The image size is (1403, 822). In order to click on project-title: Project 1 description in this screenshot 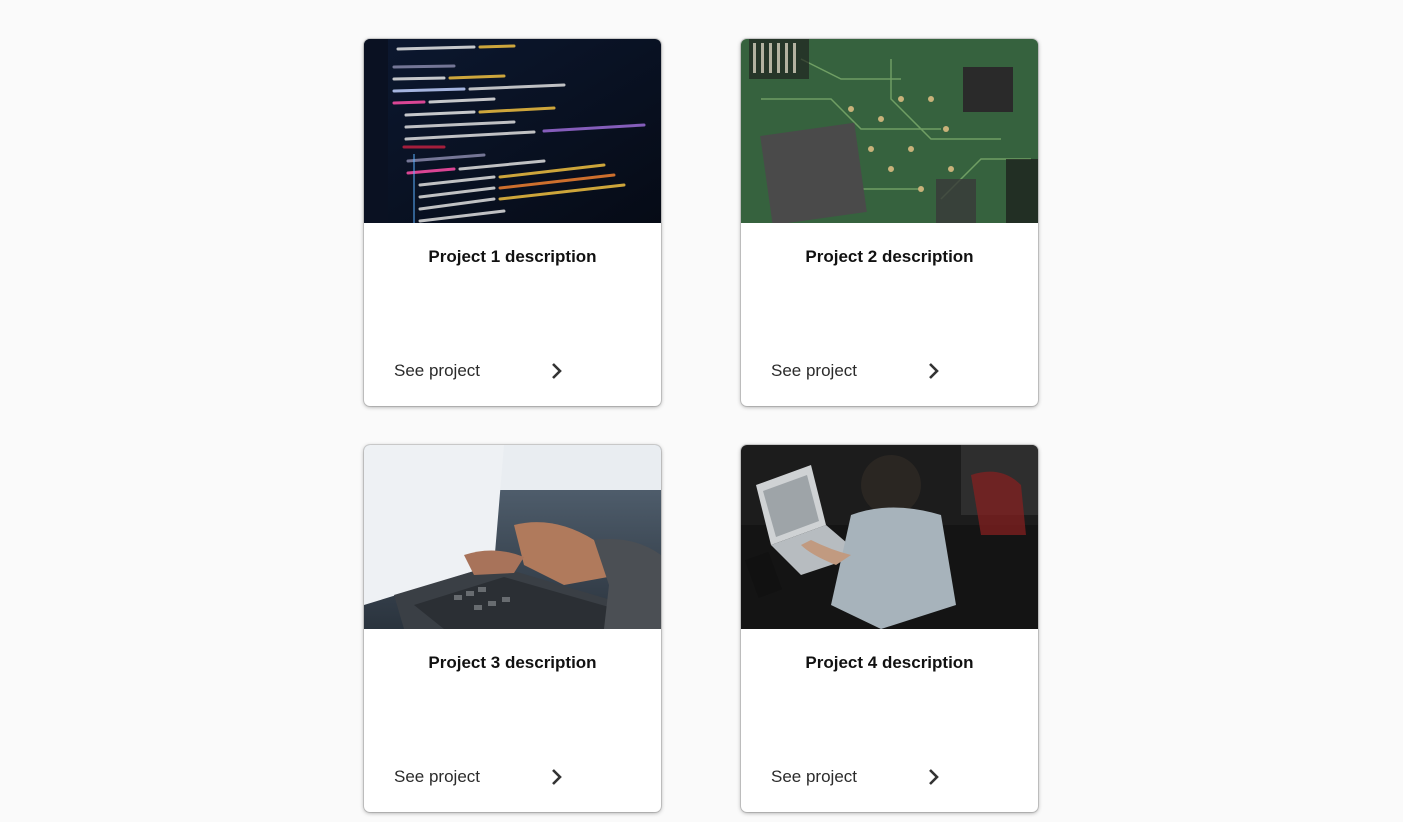, I will do `click(512, 256)`.